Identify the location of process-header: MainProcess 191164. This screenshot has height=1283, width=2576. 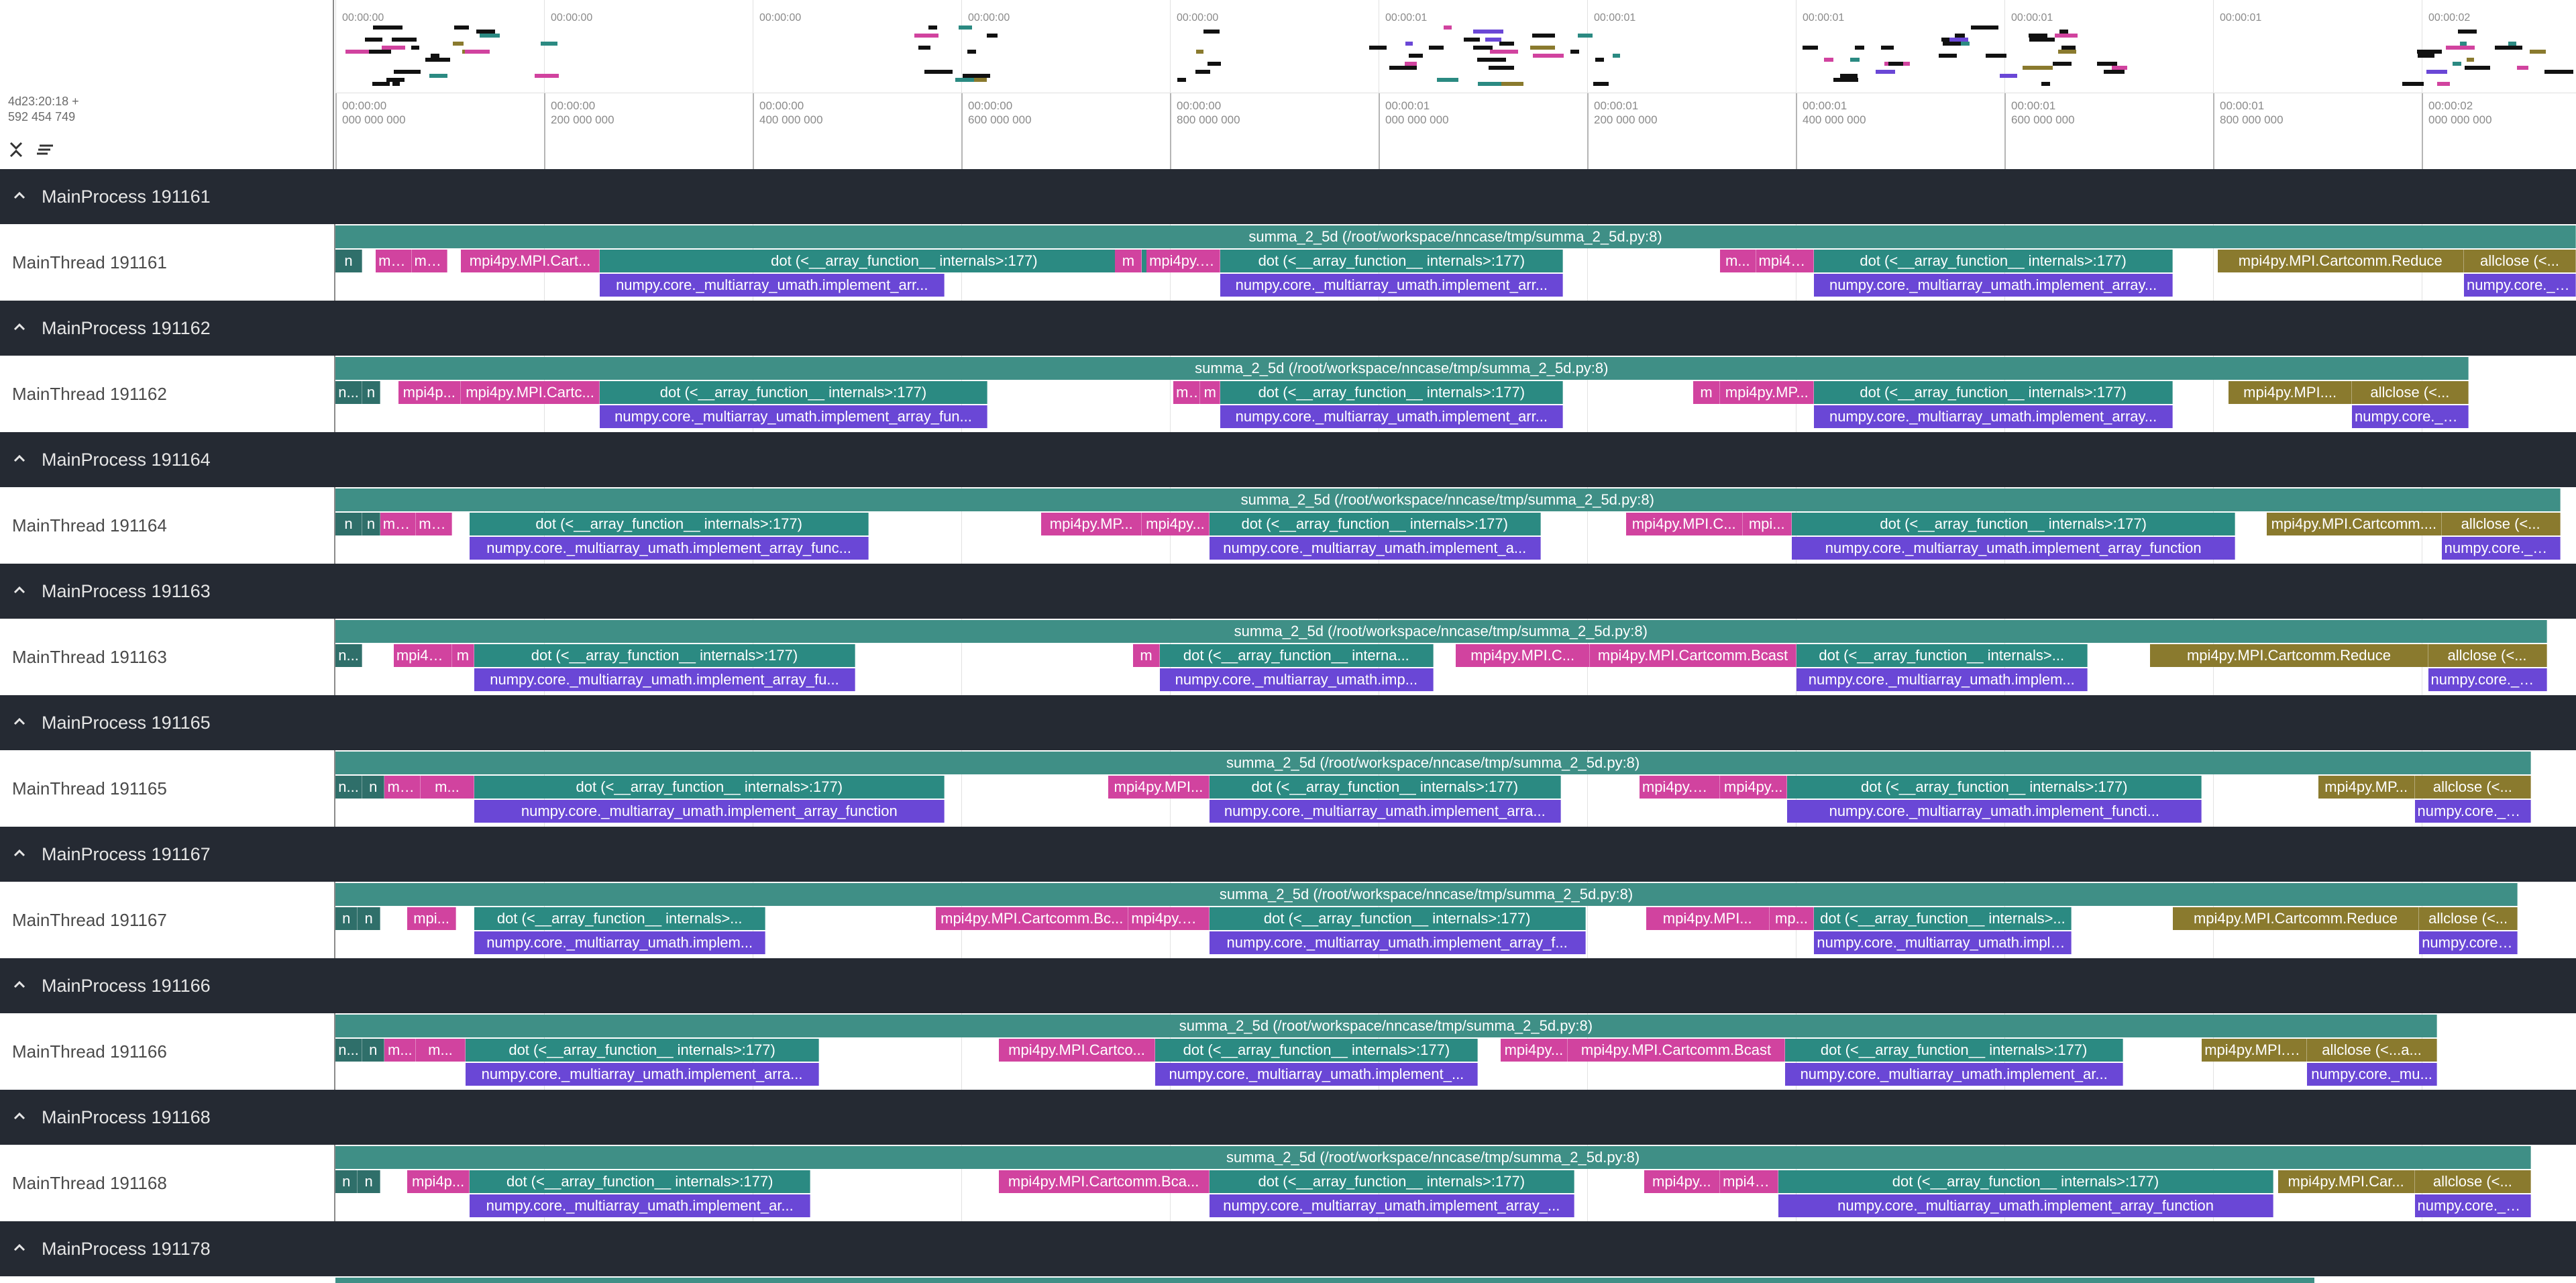
(1288, 459).